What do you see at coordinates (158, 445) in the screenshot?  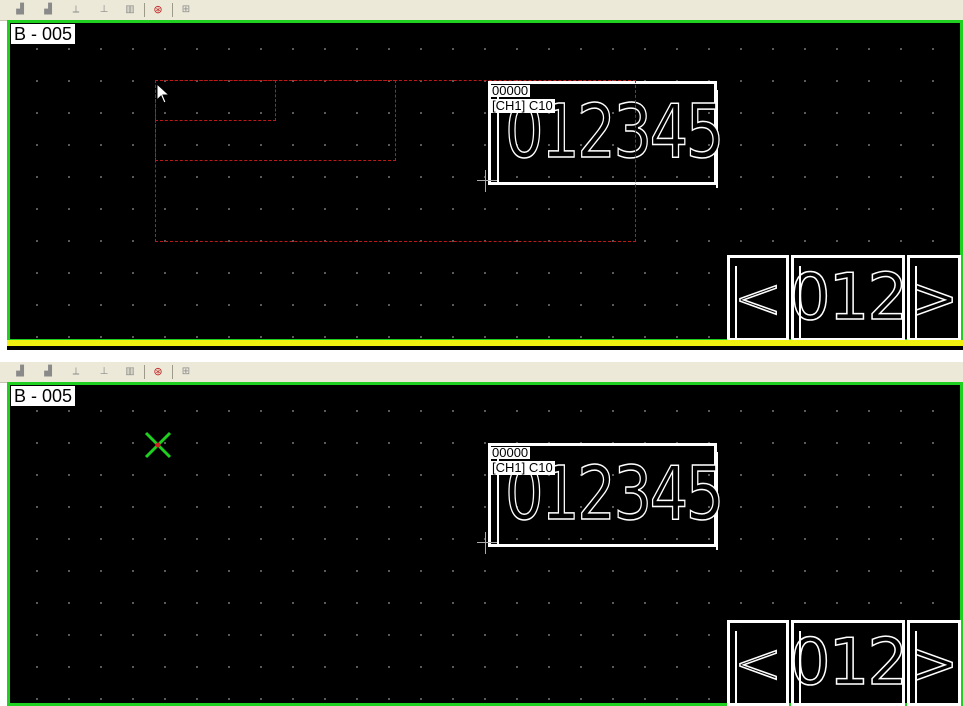 I see `x-marker-icon` at bounding box center [158, 445].